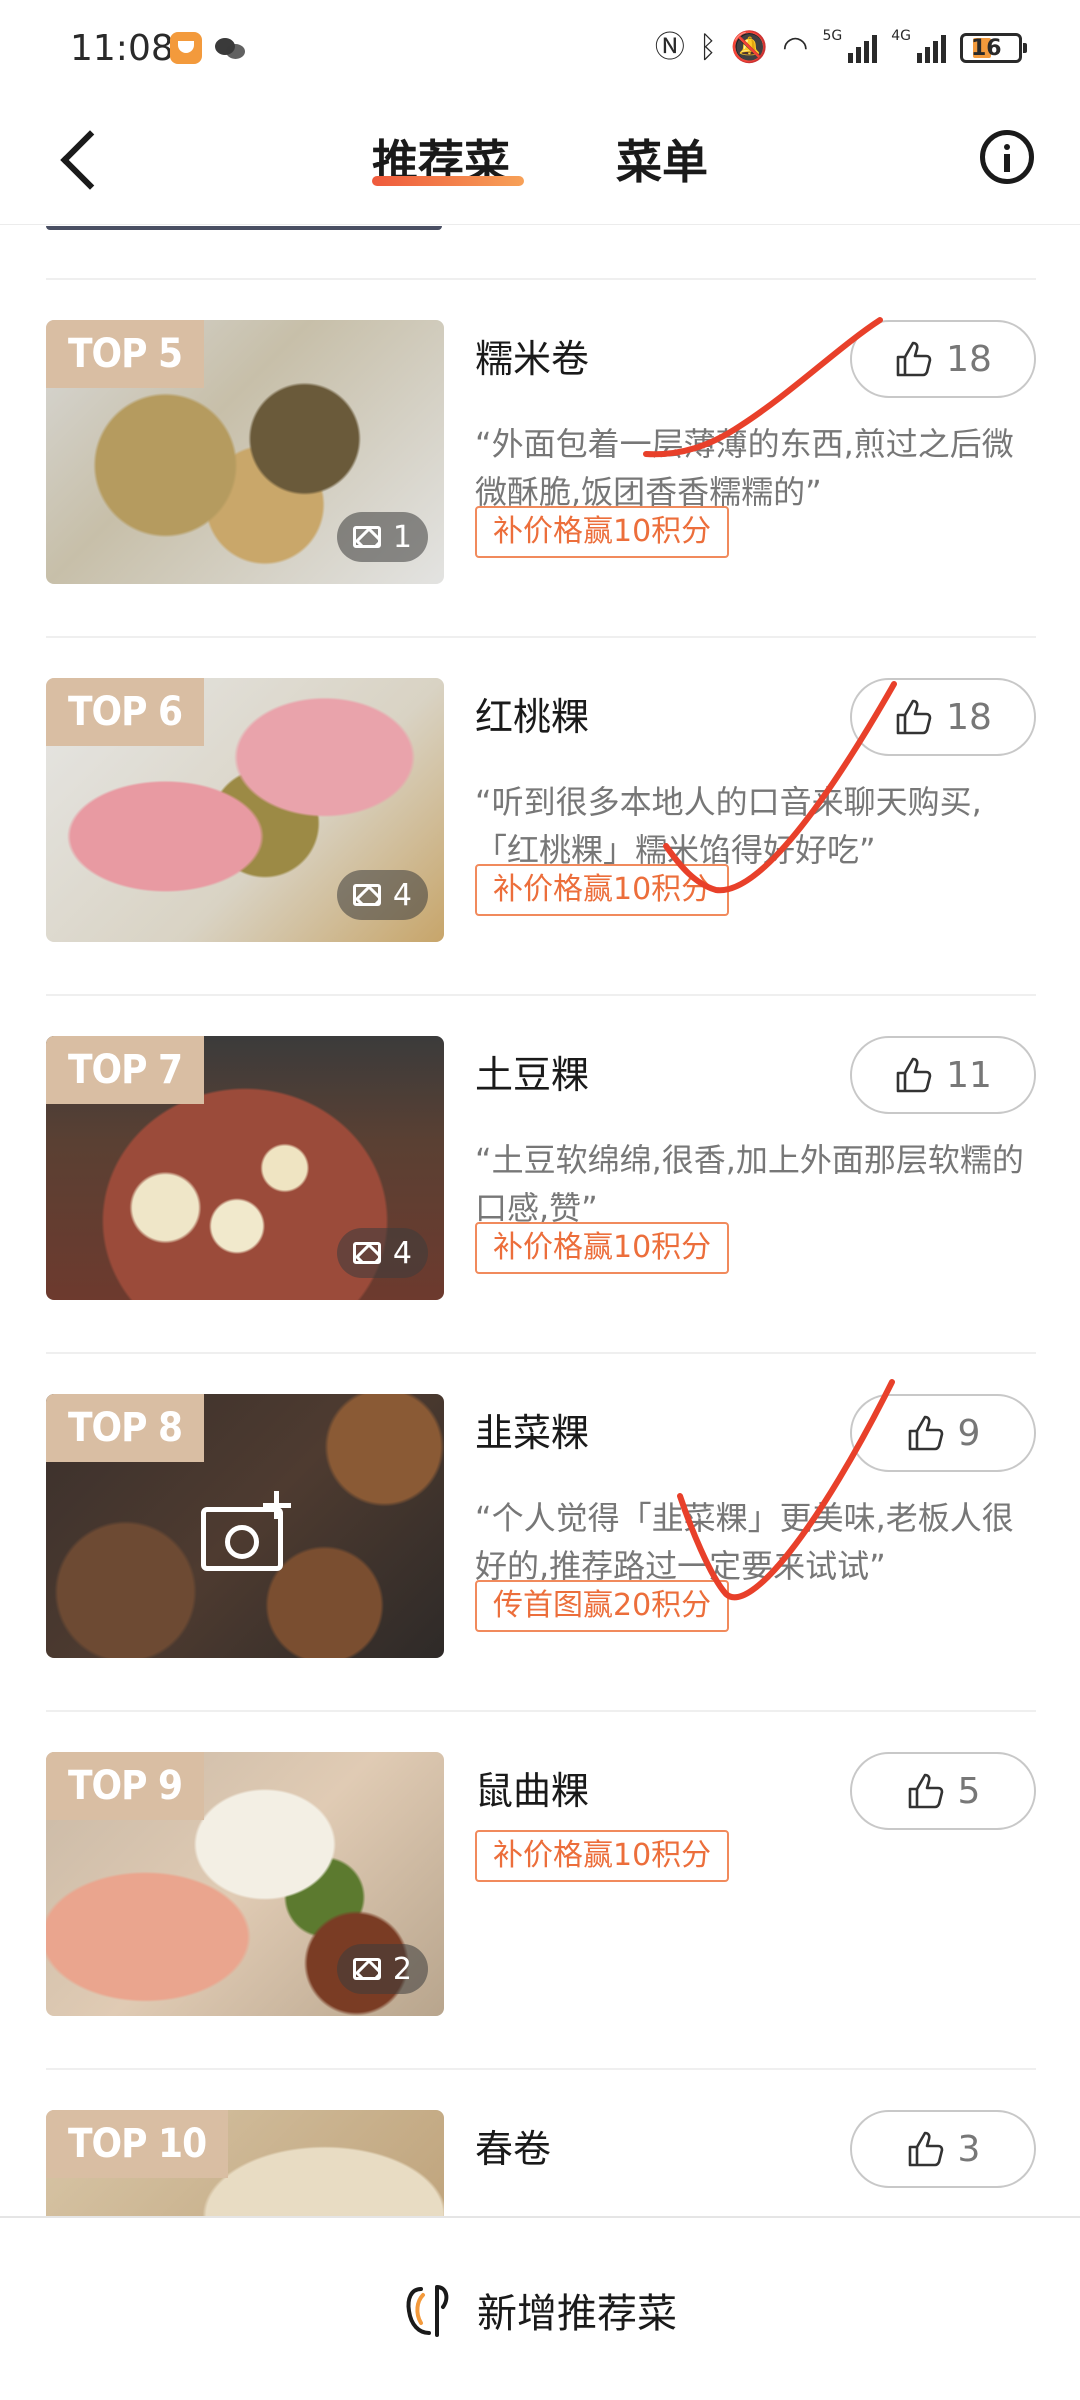 This screenshot has width=1080, height=2400. What do you see at coordinates (662, 159) in the screenshot?
I see `tab-menu: 菜单` at bounding box center [662, 159].